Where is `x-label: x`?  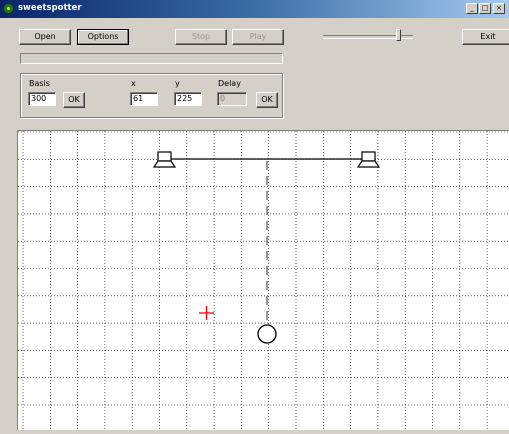 x-label: x is located at coordinates (133, 83).